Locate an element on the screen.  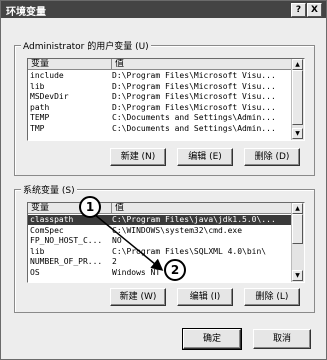
annotation-arrow is located at coordinates (128, 242).